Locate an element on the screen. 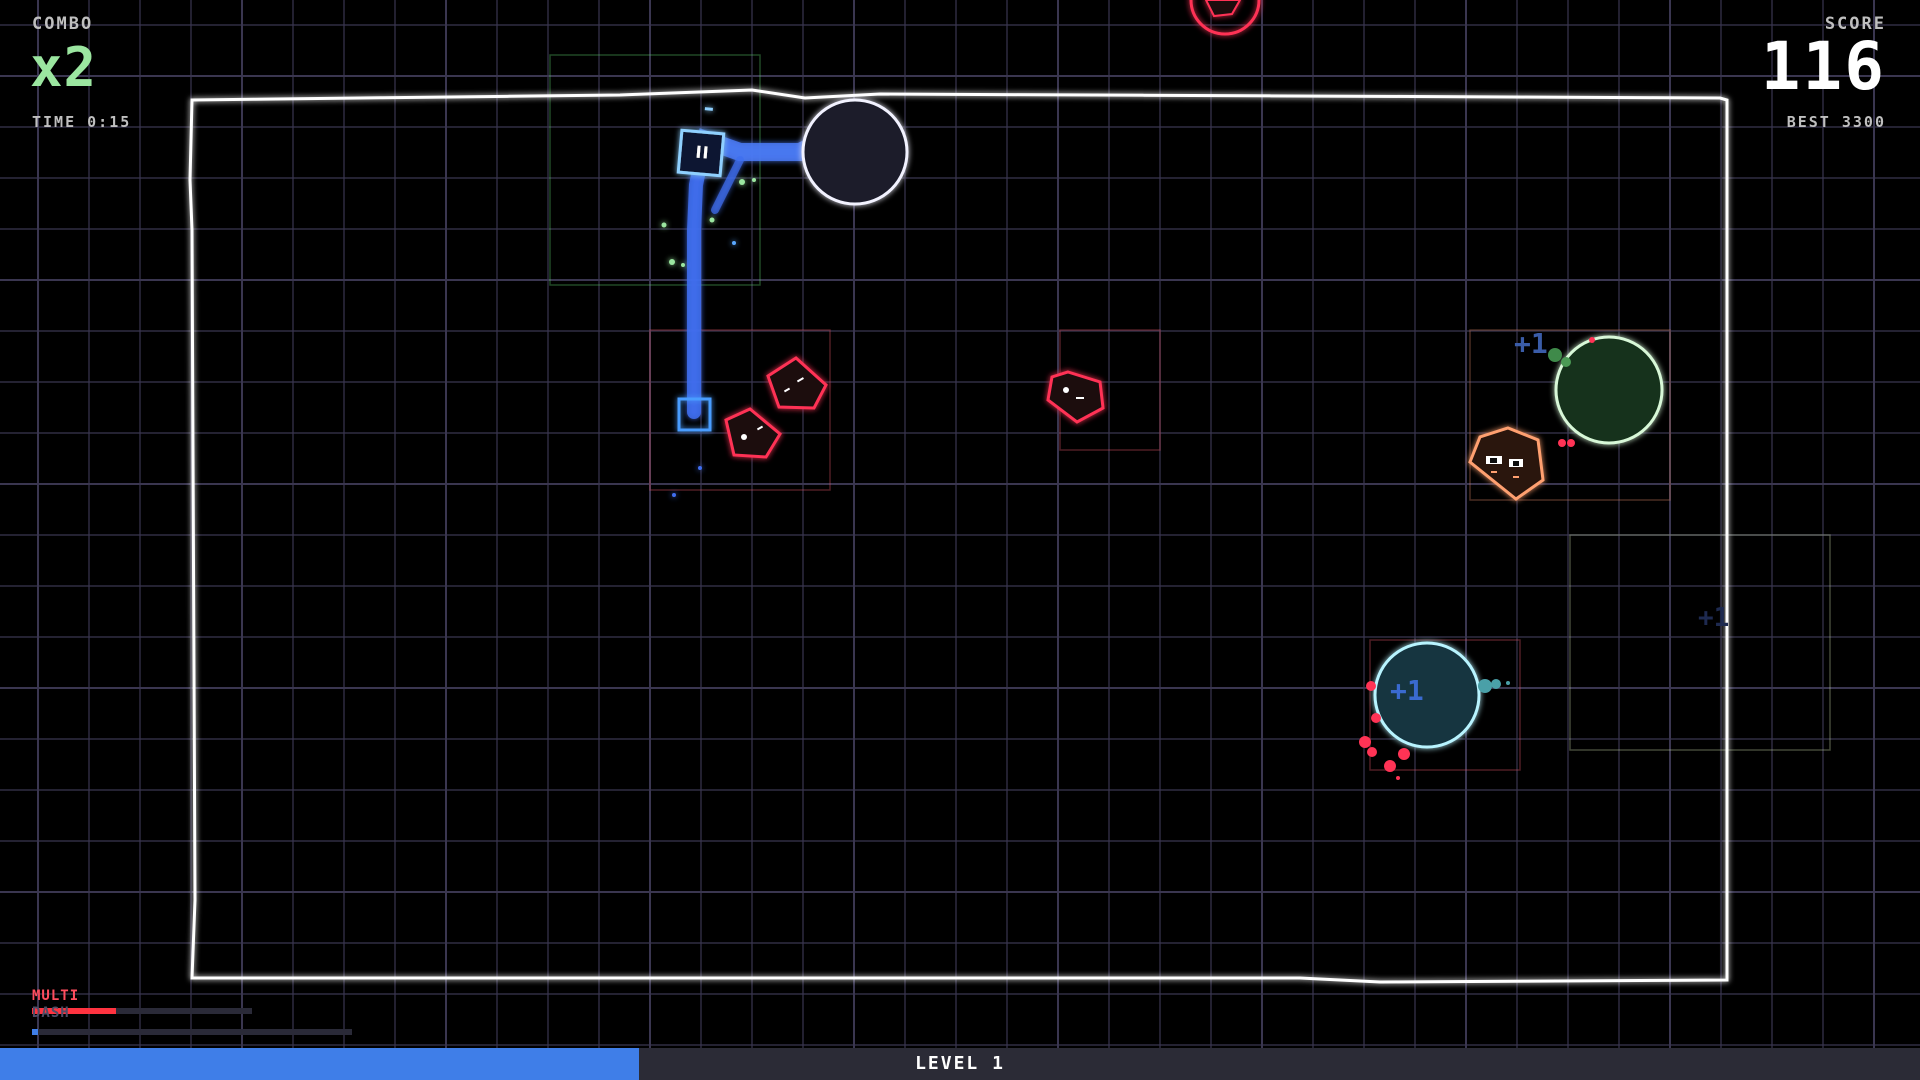  time-label: TIME 0:15 is located at coordinates (82, 122).